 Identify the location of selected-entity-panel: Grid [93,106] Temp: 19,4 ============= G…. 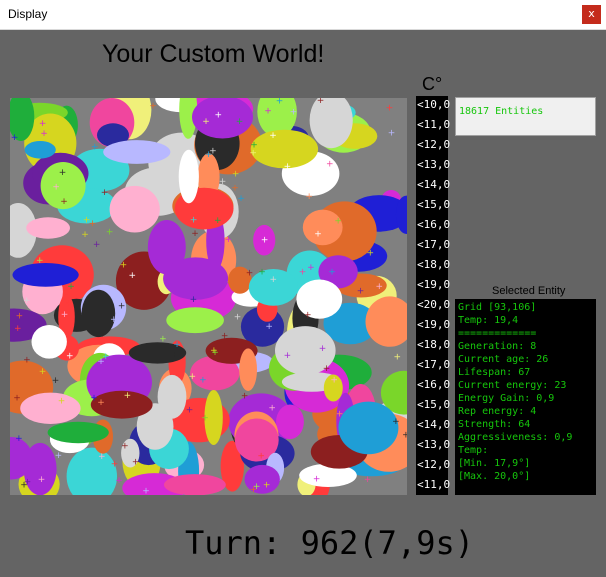
(525, 397).